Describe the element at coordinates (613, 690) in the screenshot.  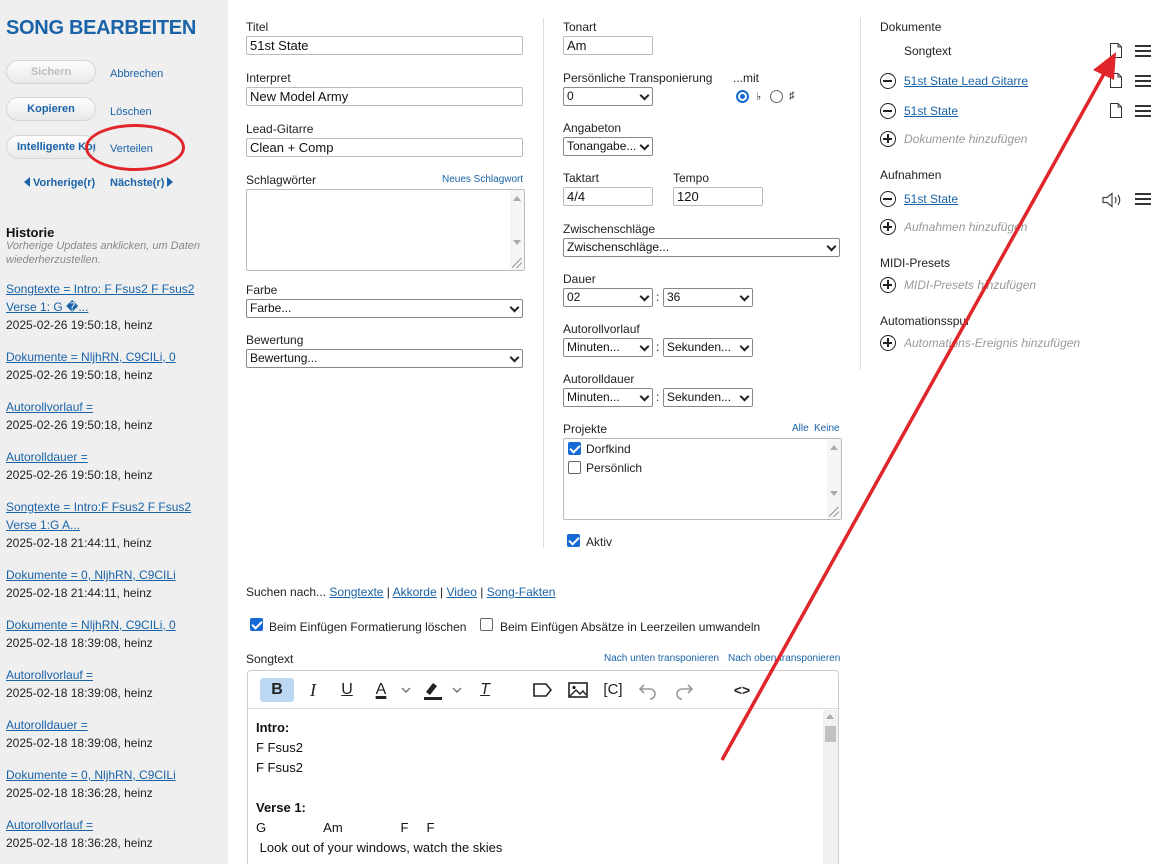
I see `chord-button: [C]` at that location.